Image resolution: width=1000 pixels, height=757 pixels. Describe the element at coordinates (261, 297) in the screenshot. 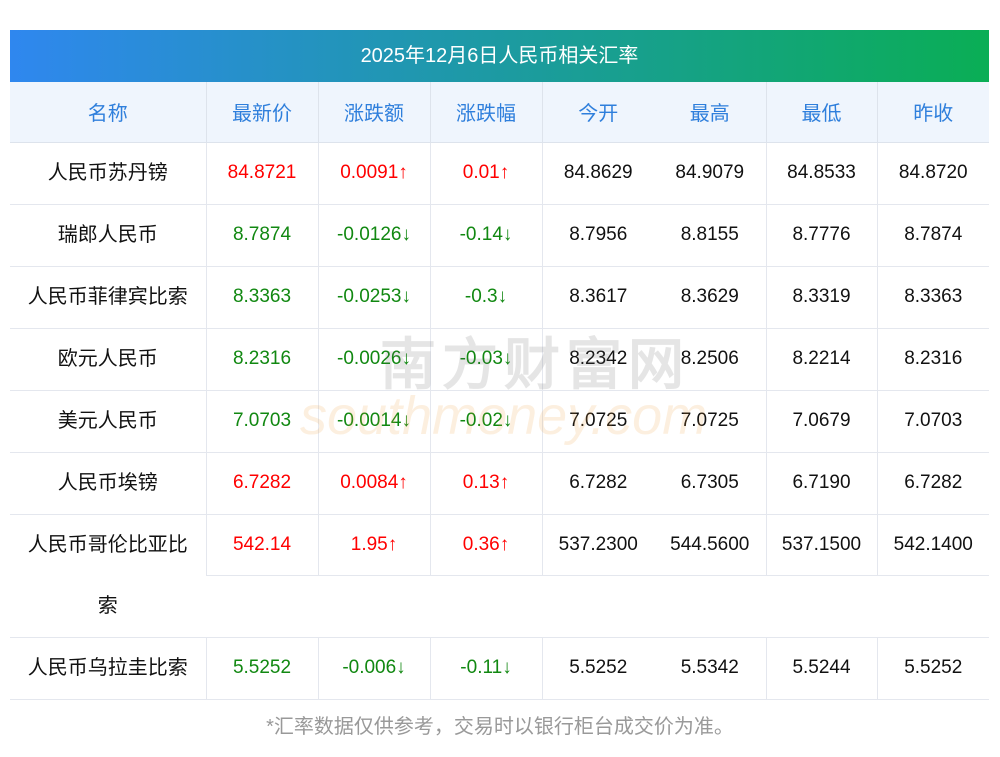

I see `cell-last: 8.3363` at that location.